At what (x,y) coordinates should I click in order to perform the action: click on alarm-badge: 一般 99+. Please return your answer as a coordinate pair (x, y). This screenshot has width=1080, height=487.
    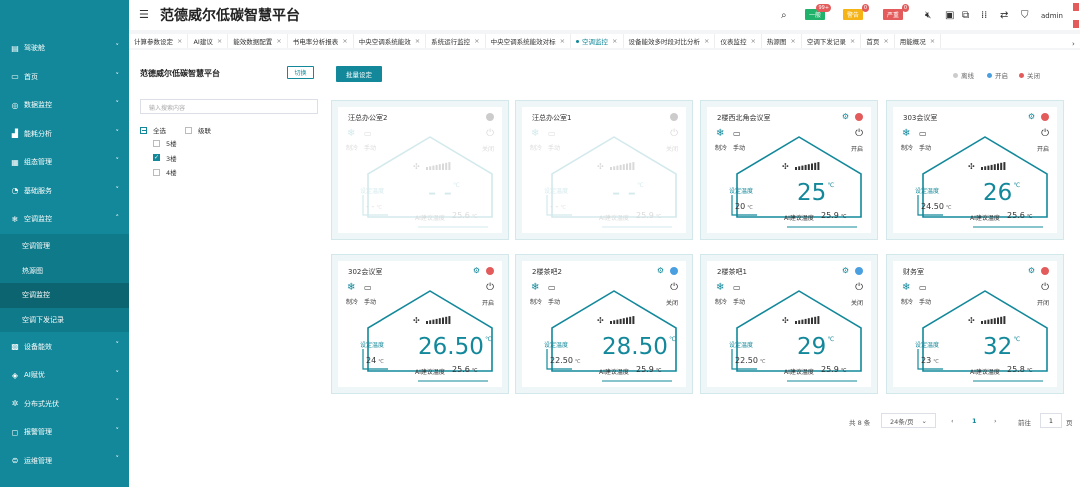
    Looking at the image, I should click on (818, 12).